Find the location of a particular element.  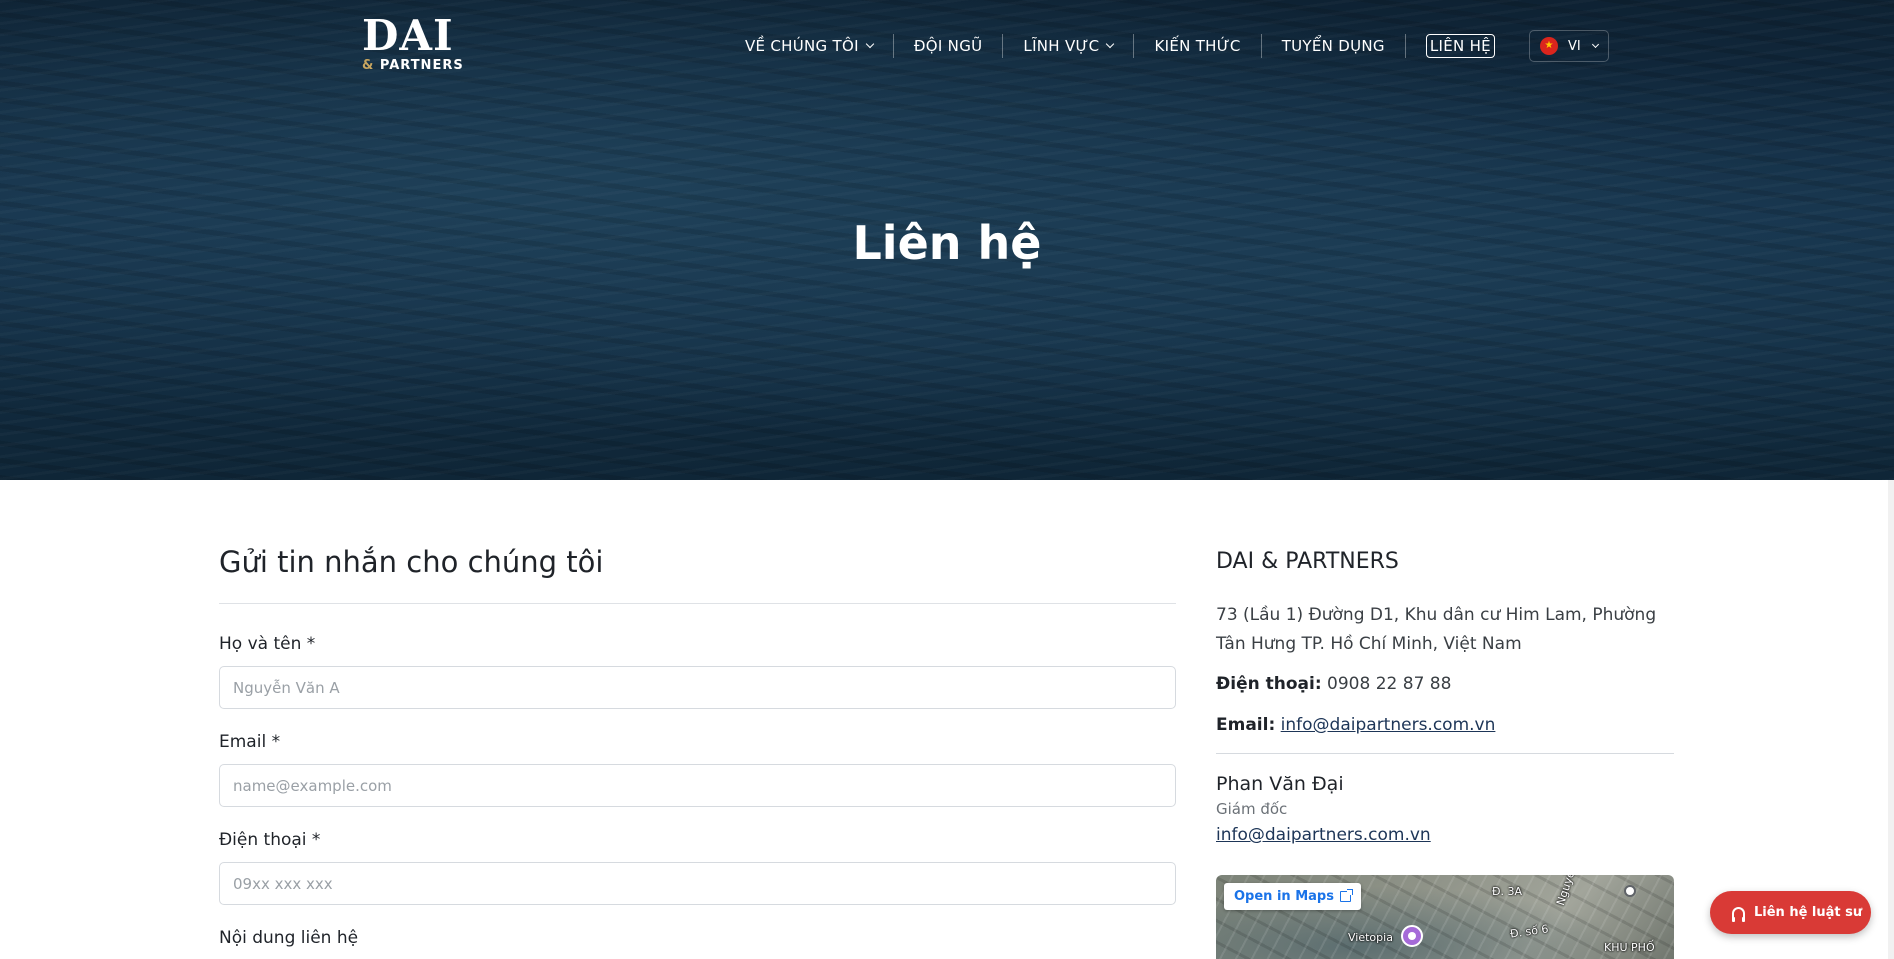

person-email-link: info@daipartners.com.vn is located at coordinates (1323, 835).